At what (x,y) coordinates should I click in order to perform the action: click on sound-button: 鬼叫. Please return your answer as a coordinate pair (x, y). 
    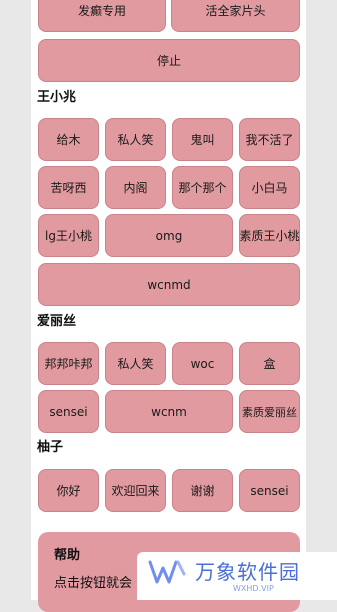
    Looking at the image, I should click on (202, 139).